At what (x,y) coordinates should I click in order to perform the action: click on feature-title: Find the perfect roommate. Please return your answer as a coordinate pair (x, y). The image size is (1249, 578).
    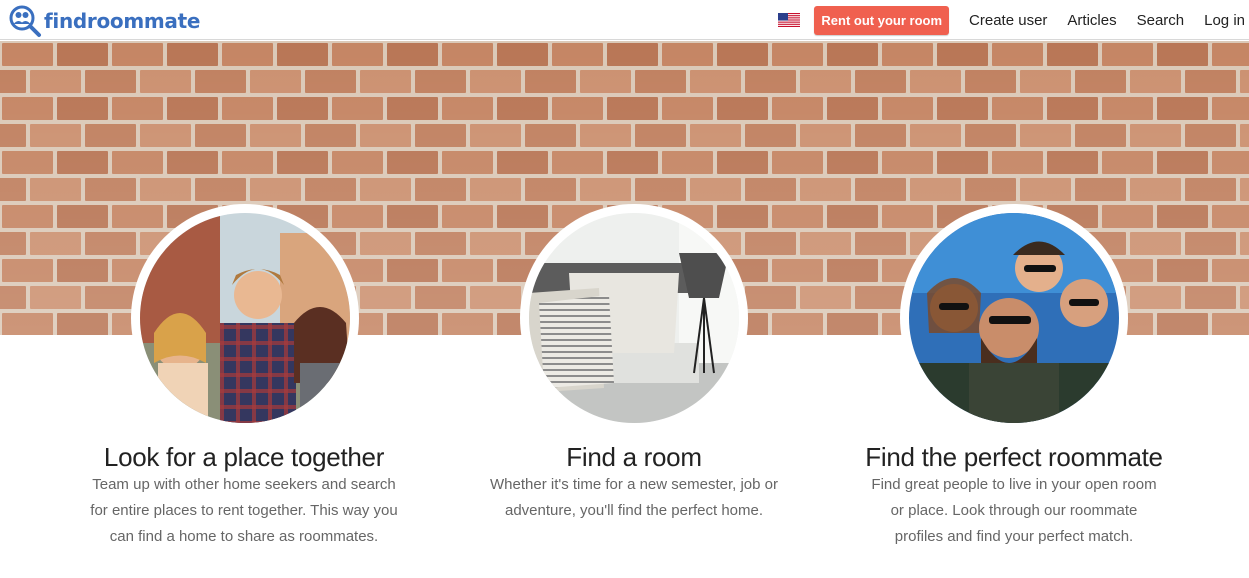
    Looking at the image, I should click on (1014, 457).